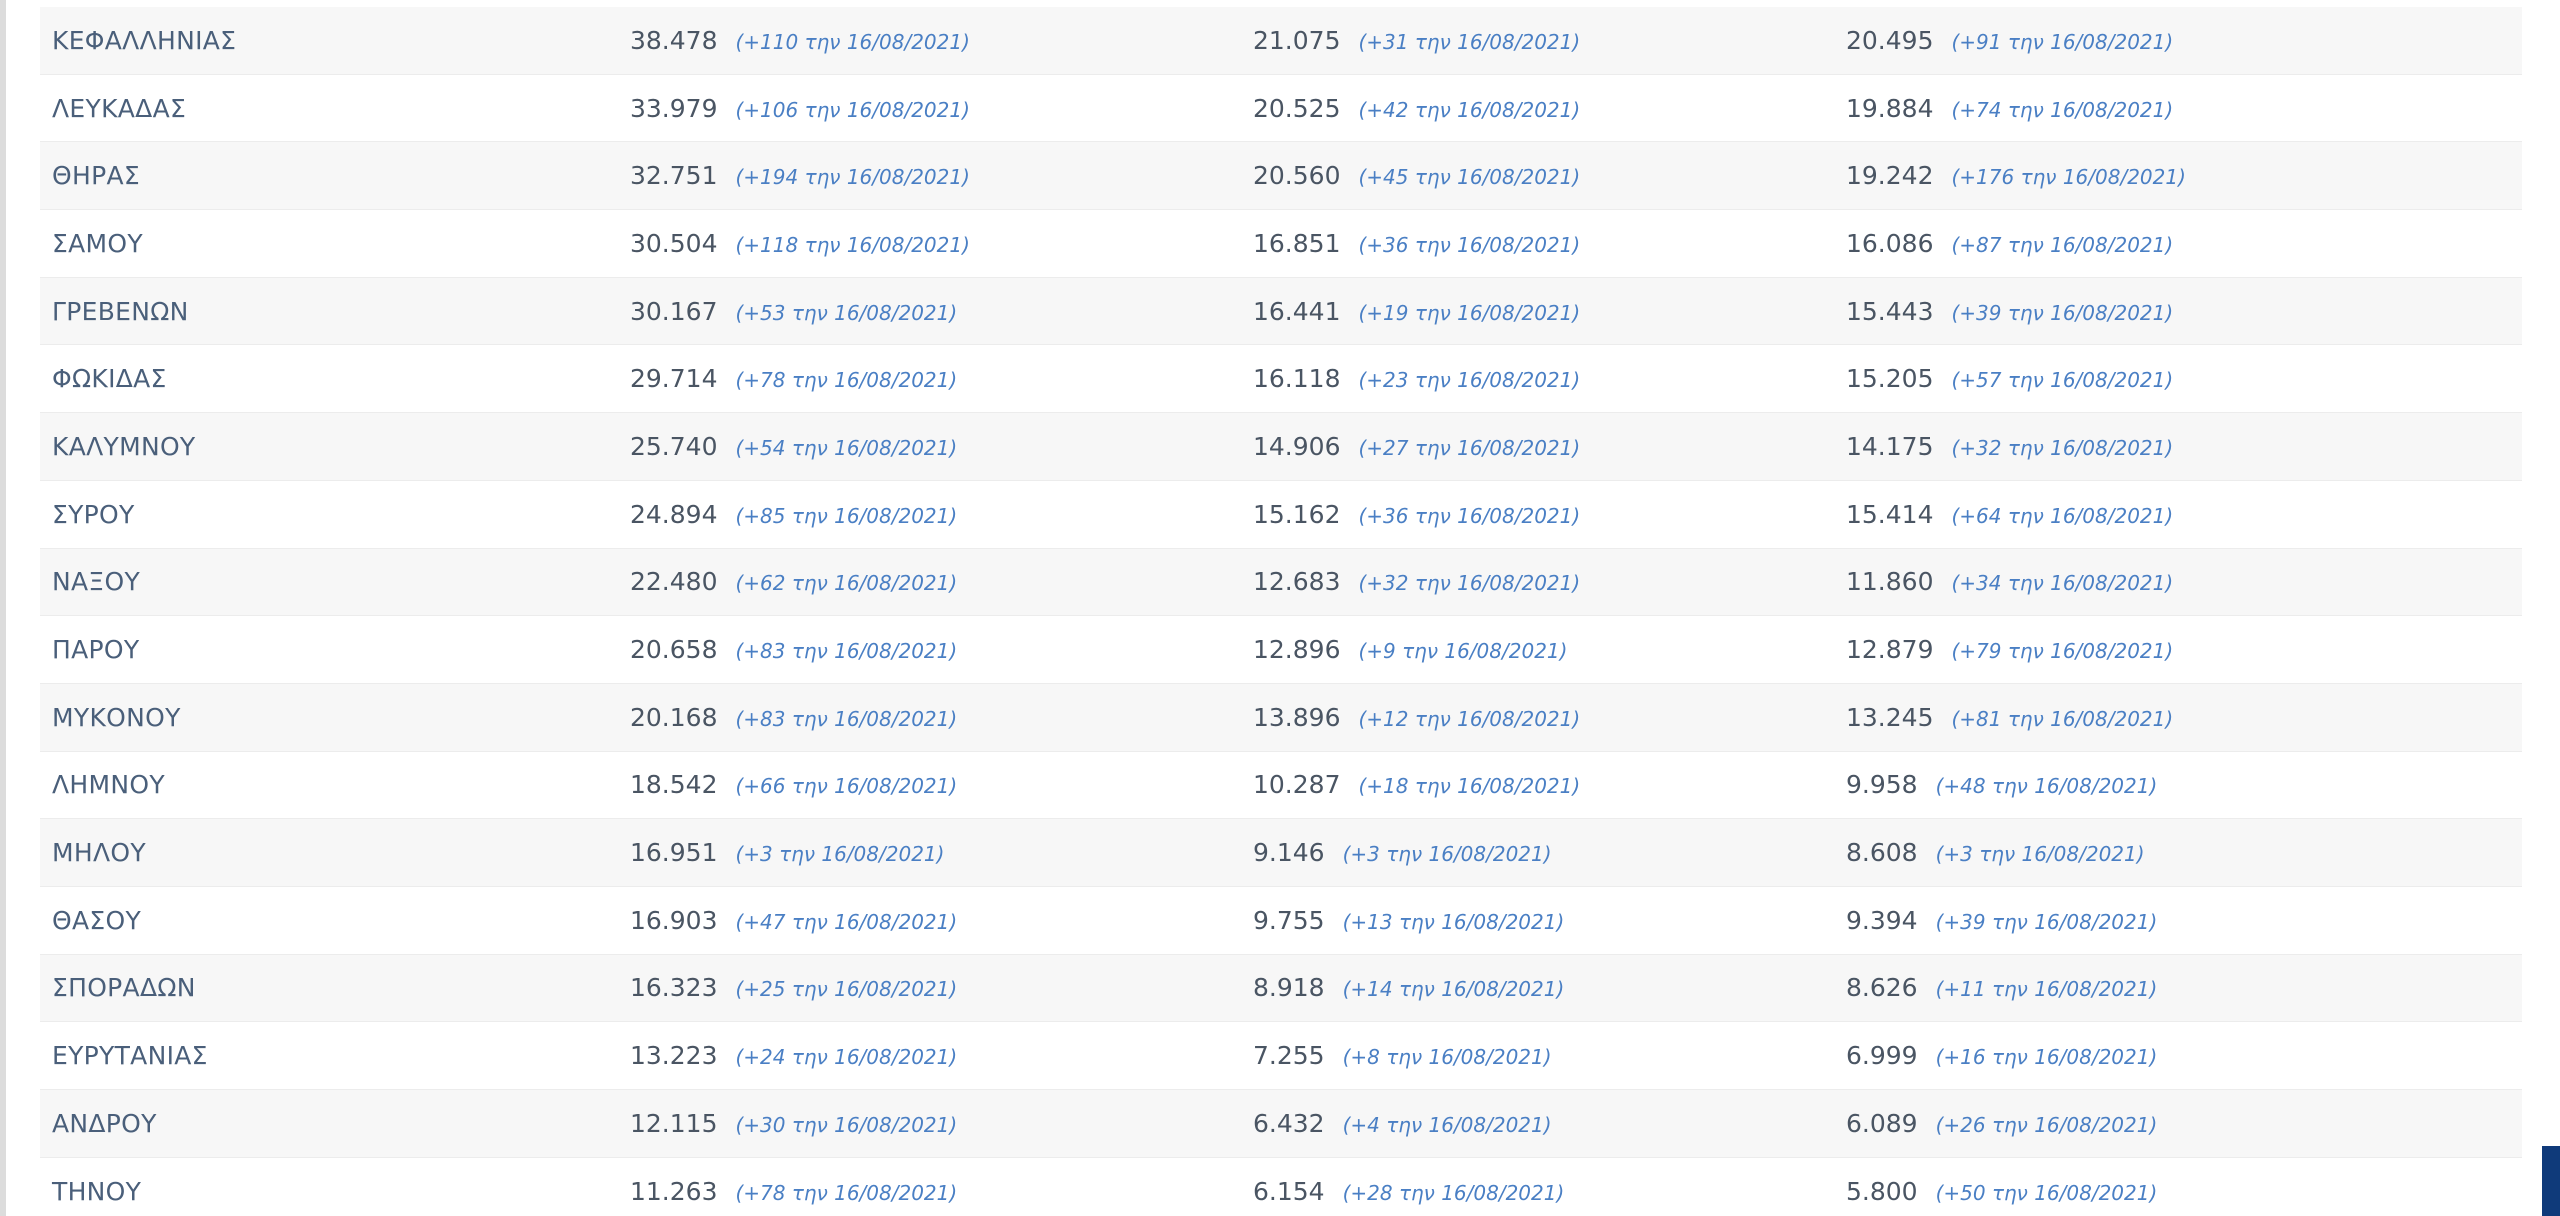 The width and height of the screenshot is (2560, 1216). I want to click on stat-cell-1: 38.478 (+110 την 16/08/2021), so click(800, 40).